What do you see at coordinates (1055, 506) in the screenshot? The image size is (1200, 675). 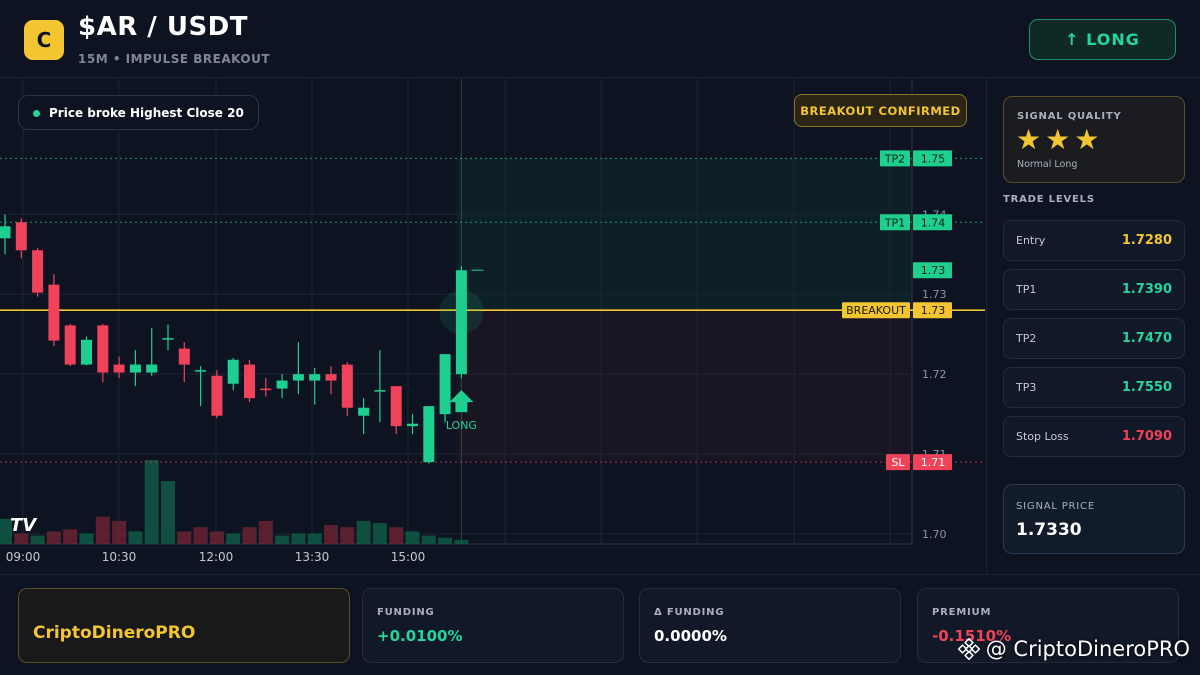 I see `signal-price-label: SIGNAL PRICE` at bounding box center [1055, 506].